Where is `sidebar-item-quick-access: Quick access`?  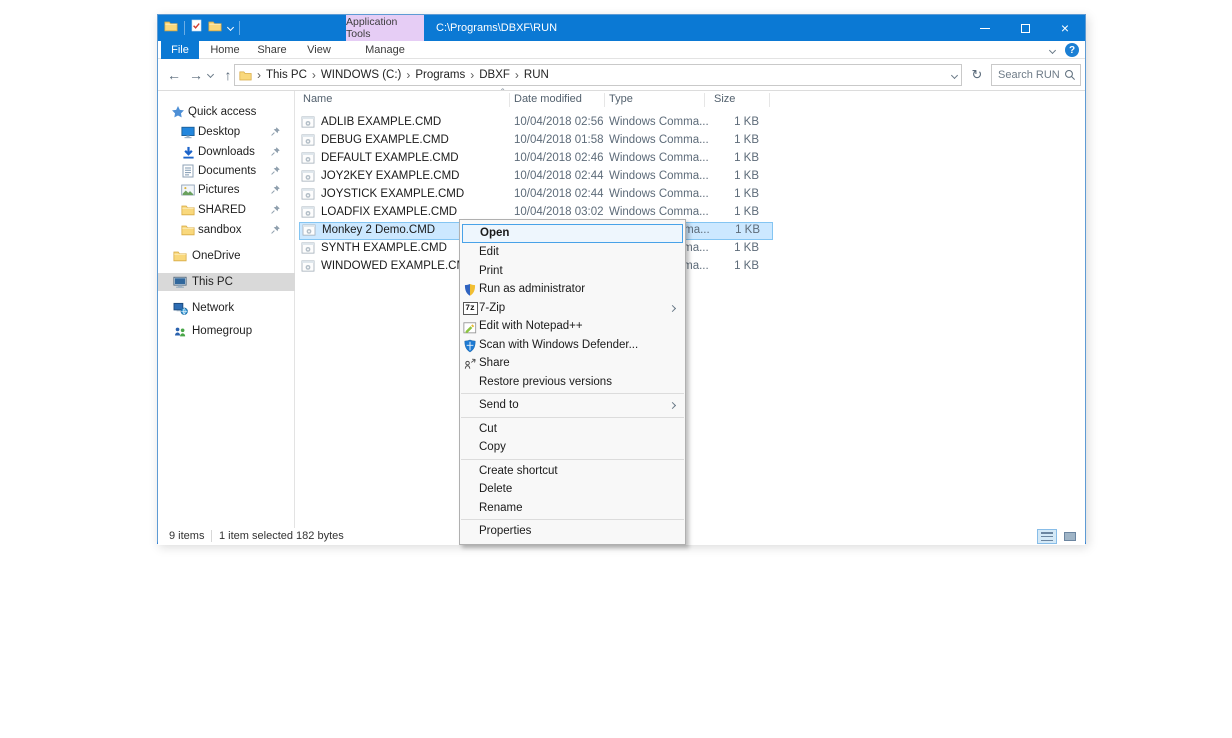 sidebar-item-quick-access: Quick access is located at coordinates (226, 112).